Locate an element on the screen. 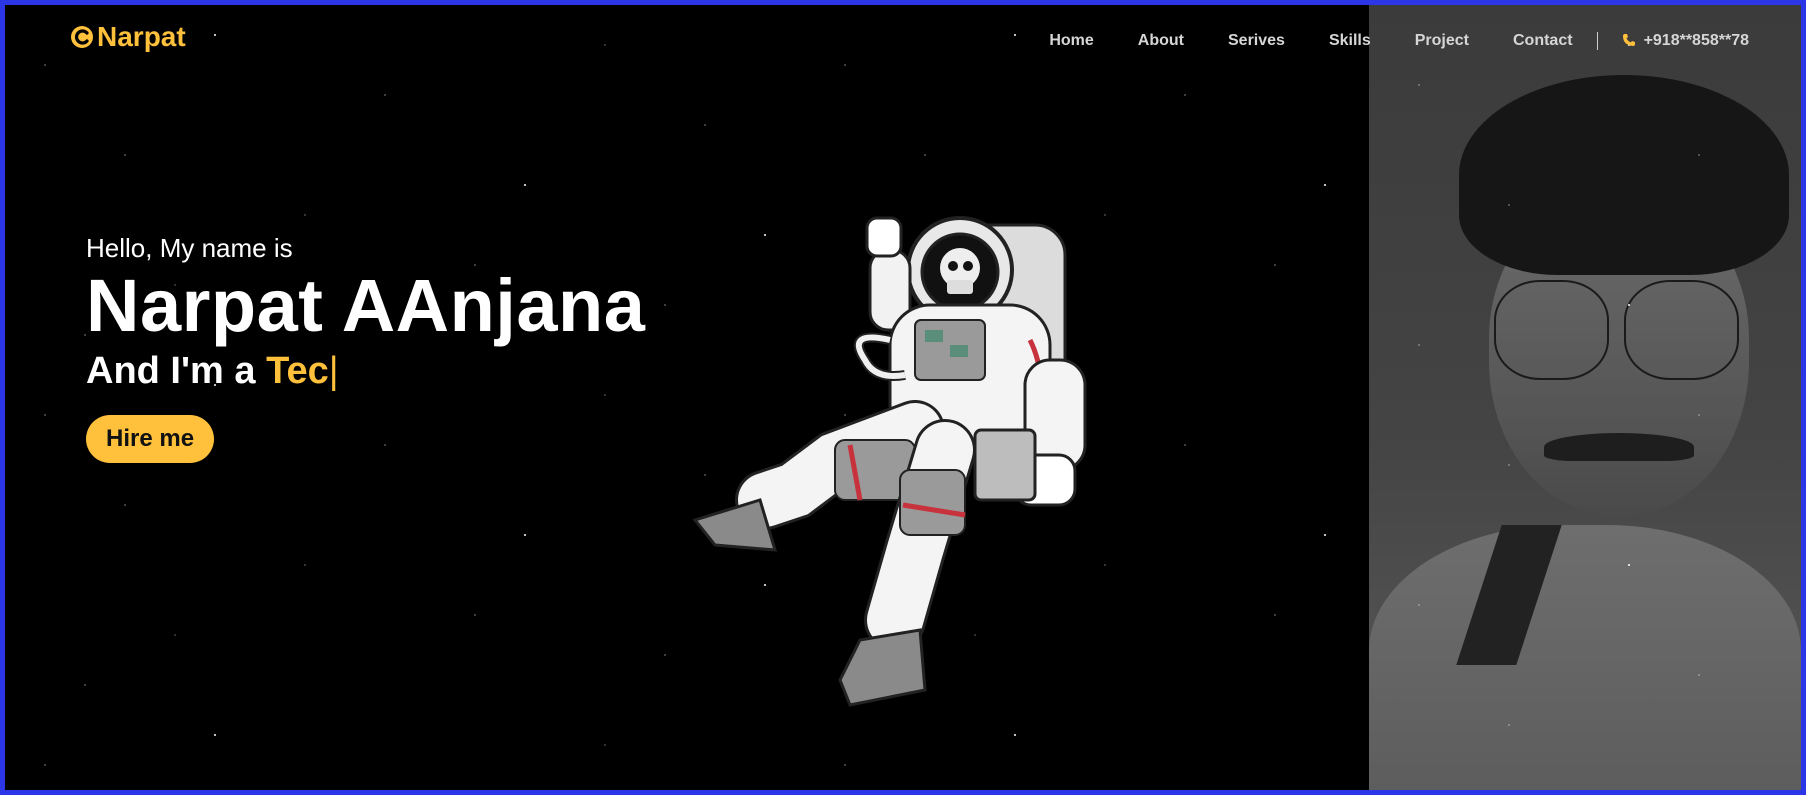  nav-item-contact: Contact is located at coordinates (1543, 41).